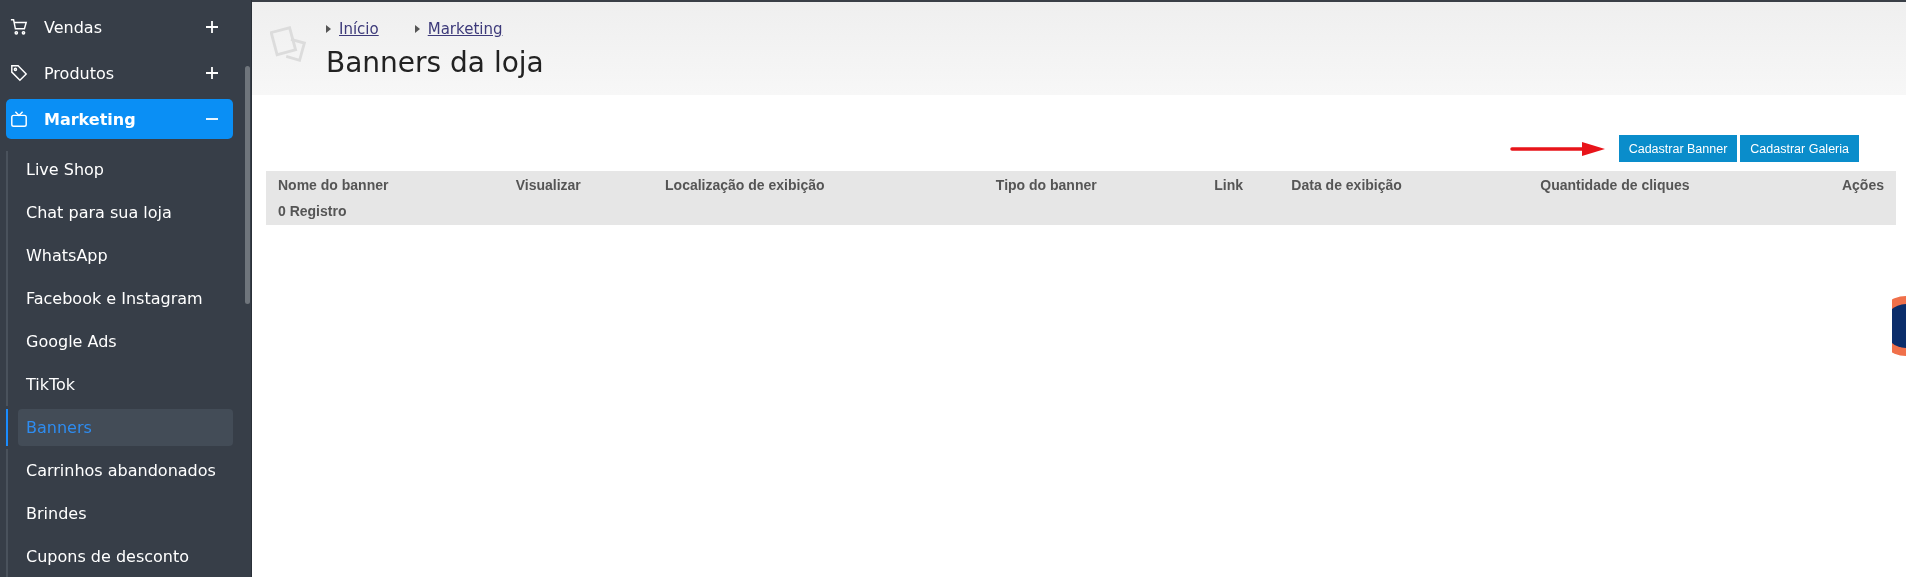  I want to click on sidebar-item: Facebook e Instagram, so click(125, 298).